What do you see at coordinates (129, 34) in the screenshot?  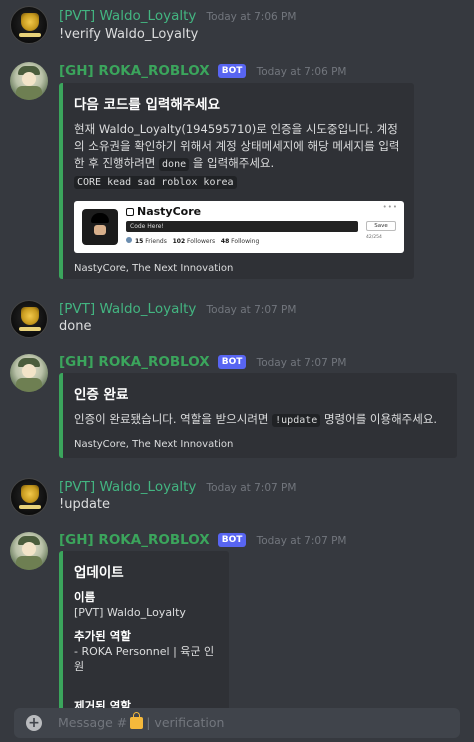 I see `message-text: !verify Waldo_Loyalty` at bounding box center [129, 34].